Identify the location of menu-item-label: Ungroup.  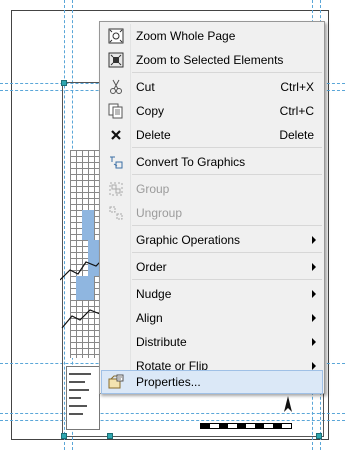
(159, 213).